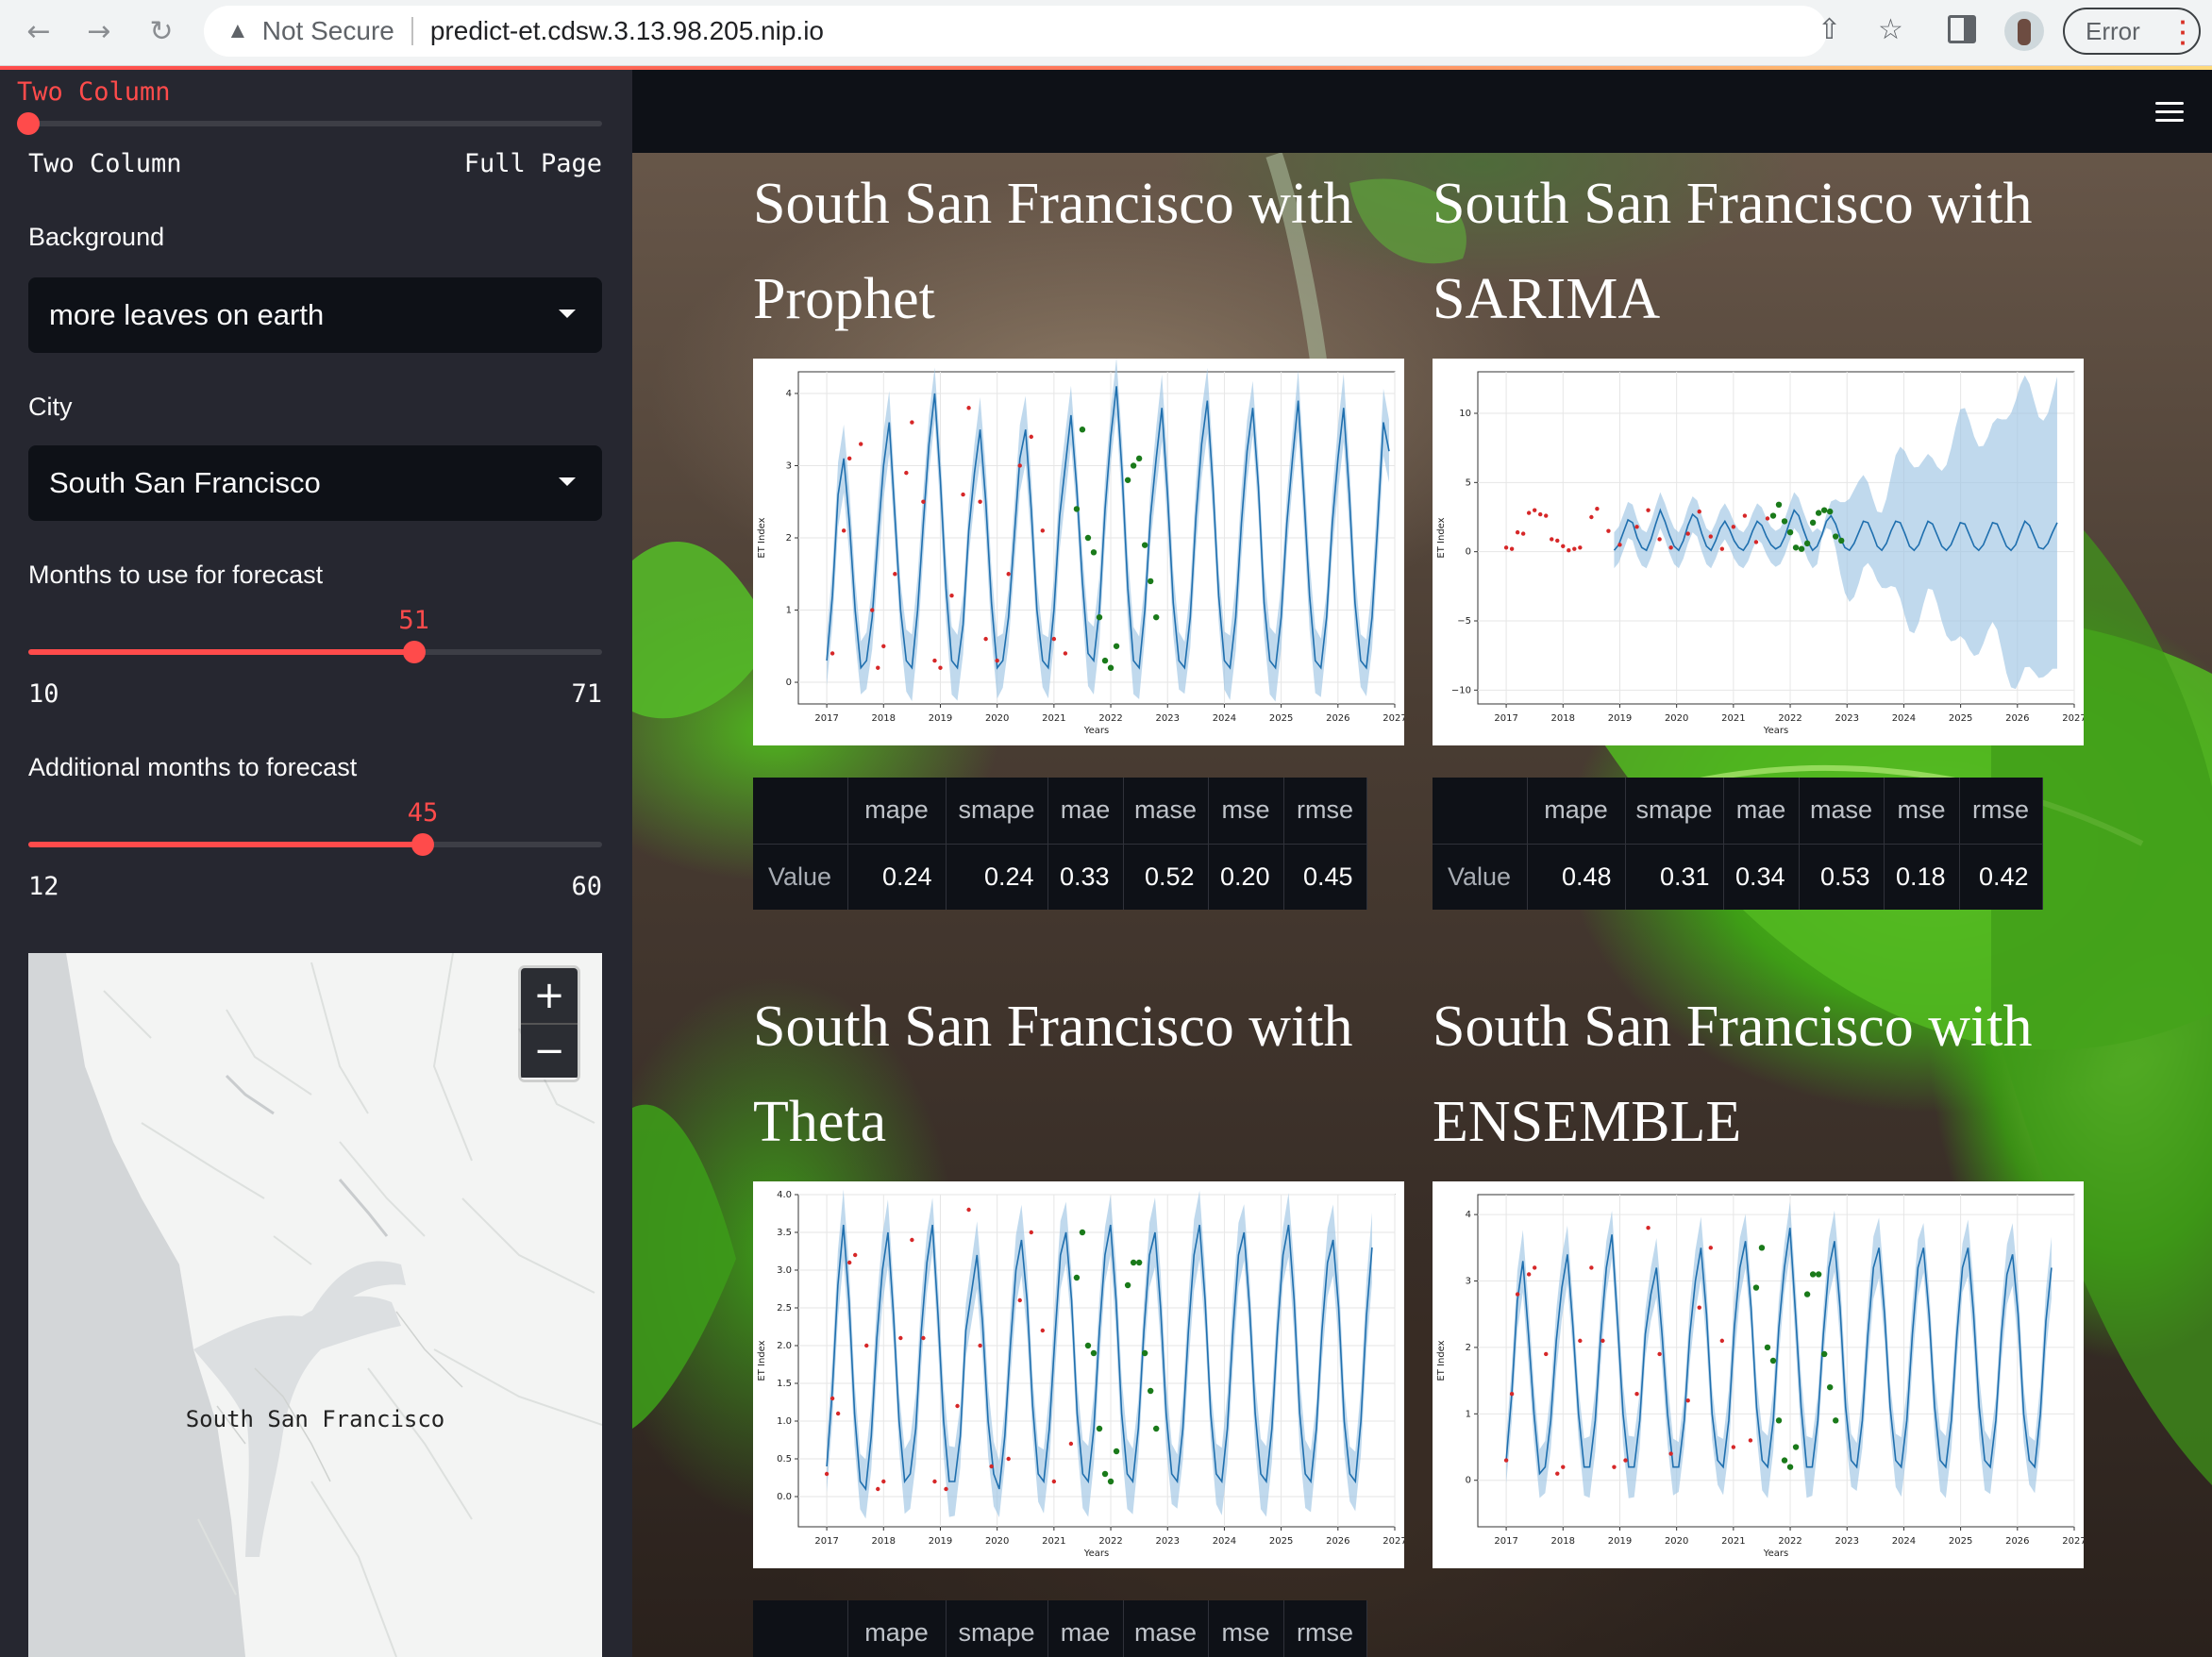  Describe the element at coordinates (309, 123) in the screenshot. I see `layout-slider` at that location.